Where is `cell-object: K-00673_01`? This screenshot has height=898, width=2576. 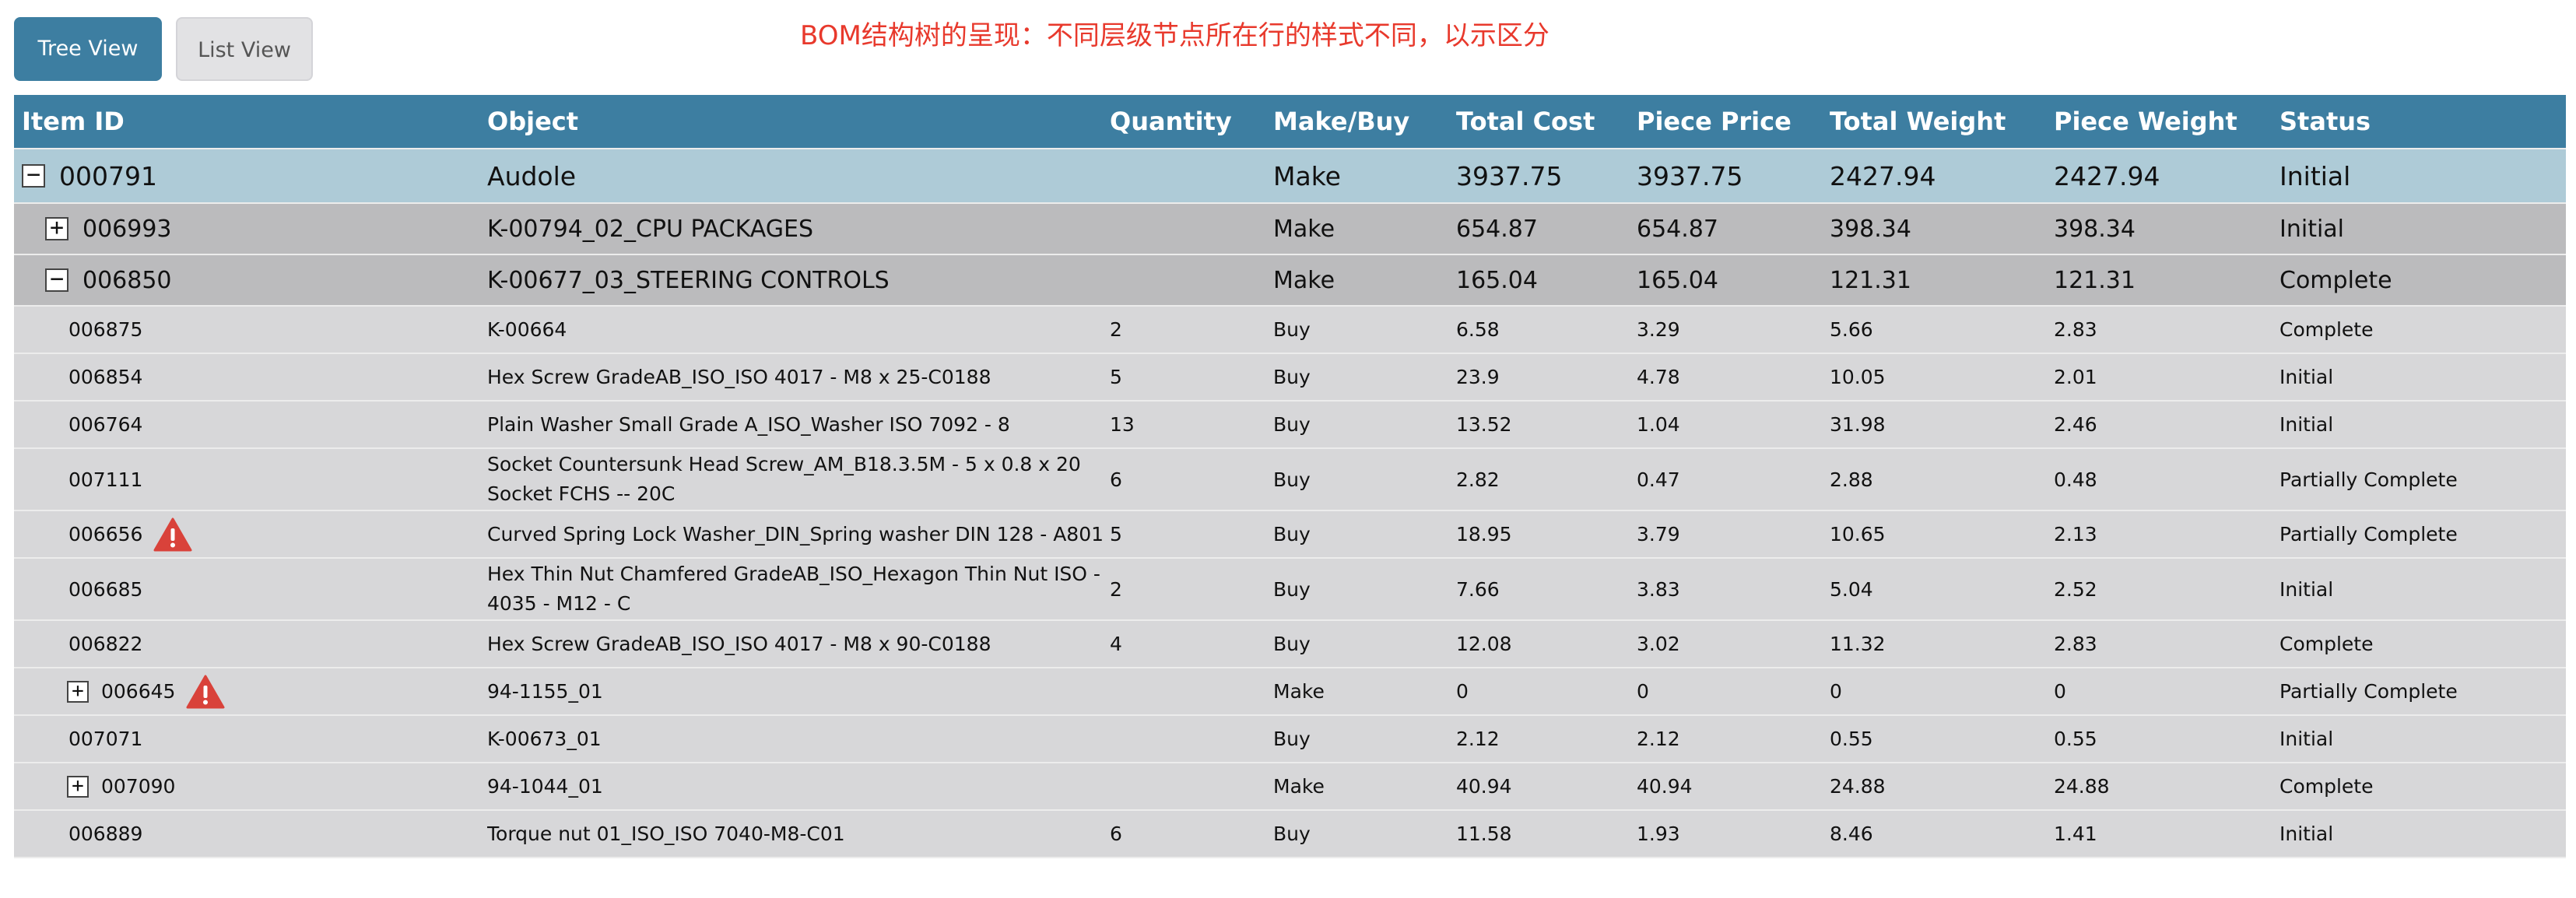
cell-object: K-00673_01 is located at coordinates (545, 739).